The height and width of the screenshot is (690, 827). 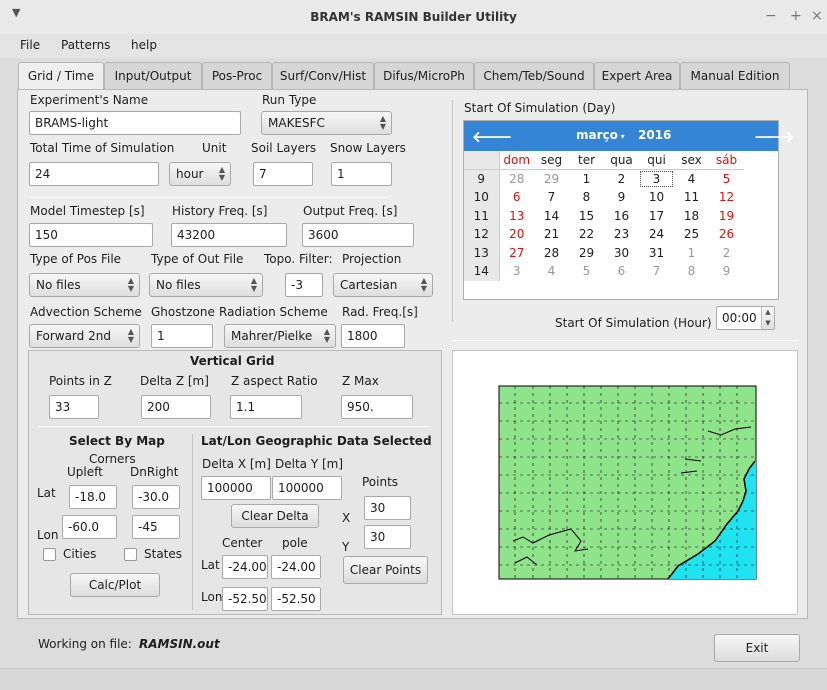 What do you see at coordinates (516, 253) in the screenshot?
I see `calendar-day: 27` at bounding box center [516, 253].